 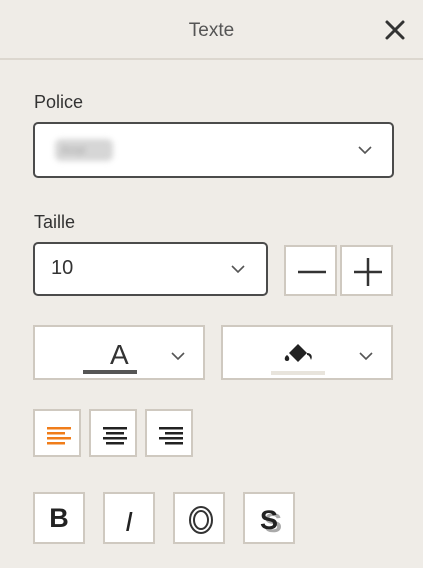 I want to click on shadow-icon: S S, so click(x=271, y=521).